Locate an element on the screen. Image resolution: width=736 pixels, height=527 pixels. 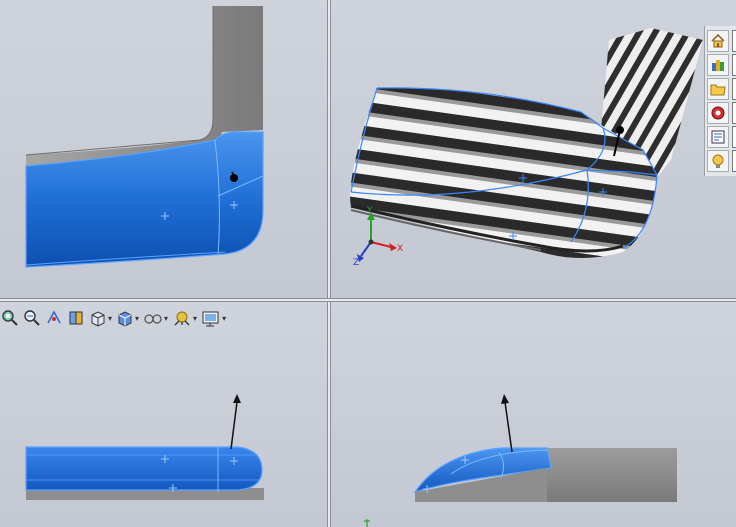
task-pane-appearances-button is located at coordinates (718, 161).